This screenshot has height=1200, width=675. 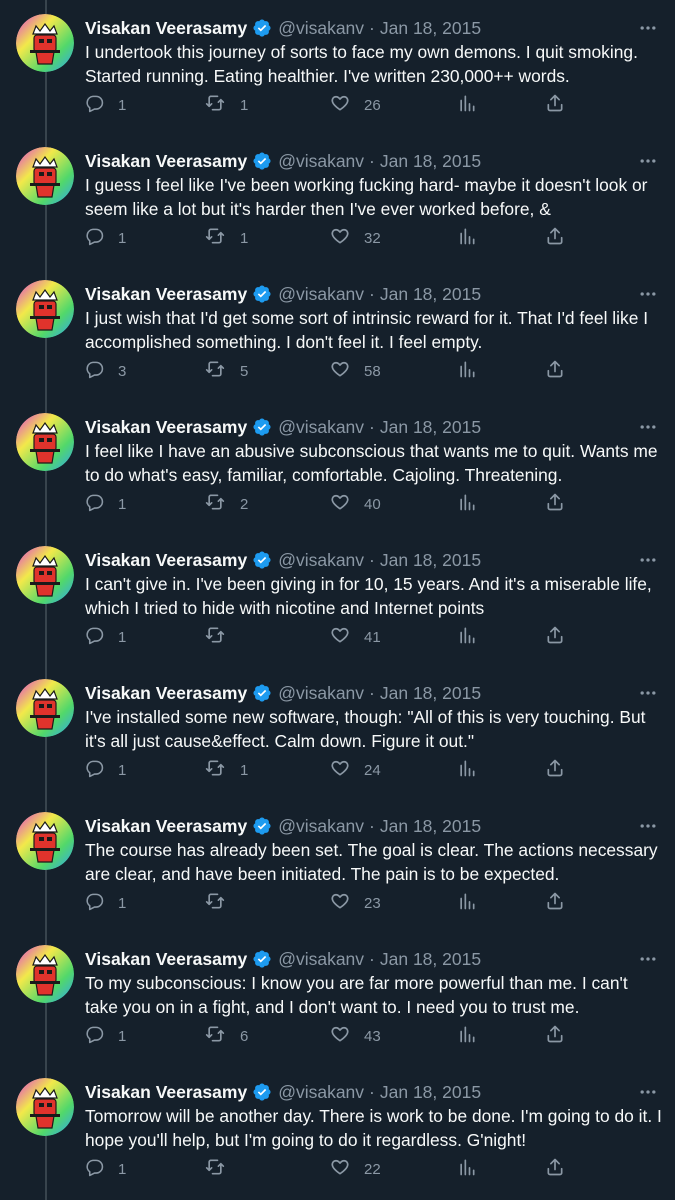 What do you see at coordinates (355, 238) in the screenshot?
I see `like-button: 32` at bounding box center [355, 238].